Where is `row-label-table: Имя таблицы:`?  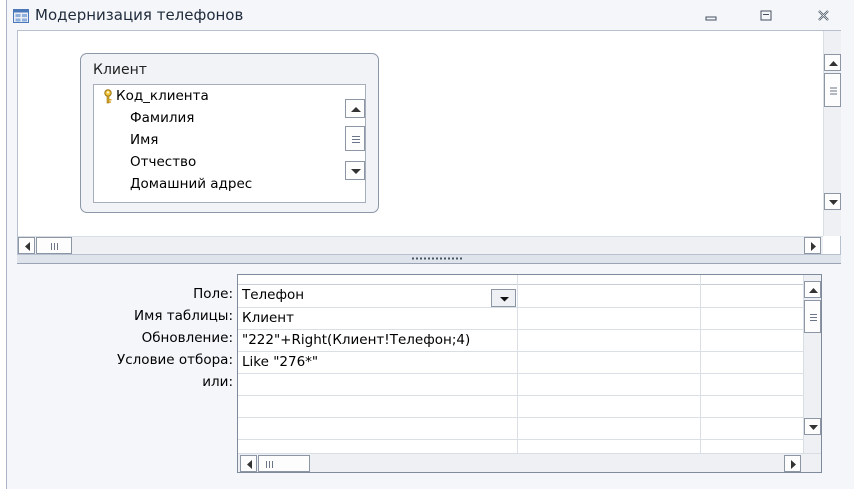
row-label-table: Имя таблицы: is located at coordinates (183, 316).